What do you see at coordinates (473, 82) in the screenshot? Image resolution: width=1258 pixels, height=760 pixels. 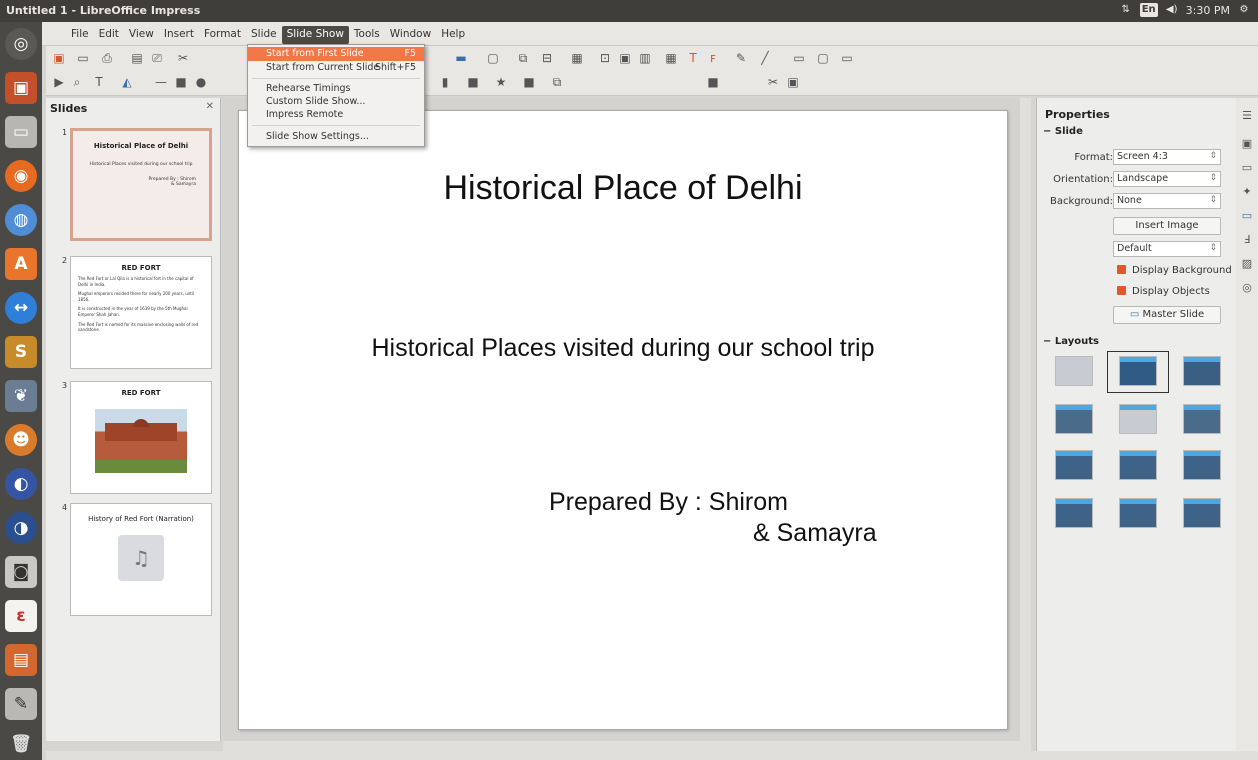 I see `callout-shapes-icon: ■` at bounding box center [473, 82].